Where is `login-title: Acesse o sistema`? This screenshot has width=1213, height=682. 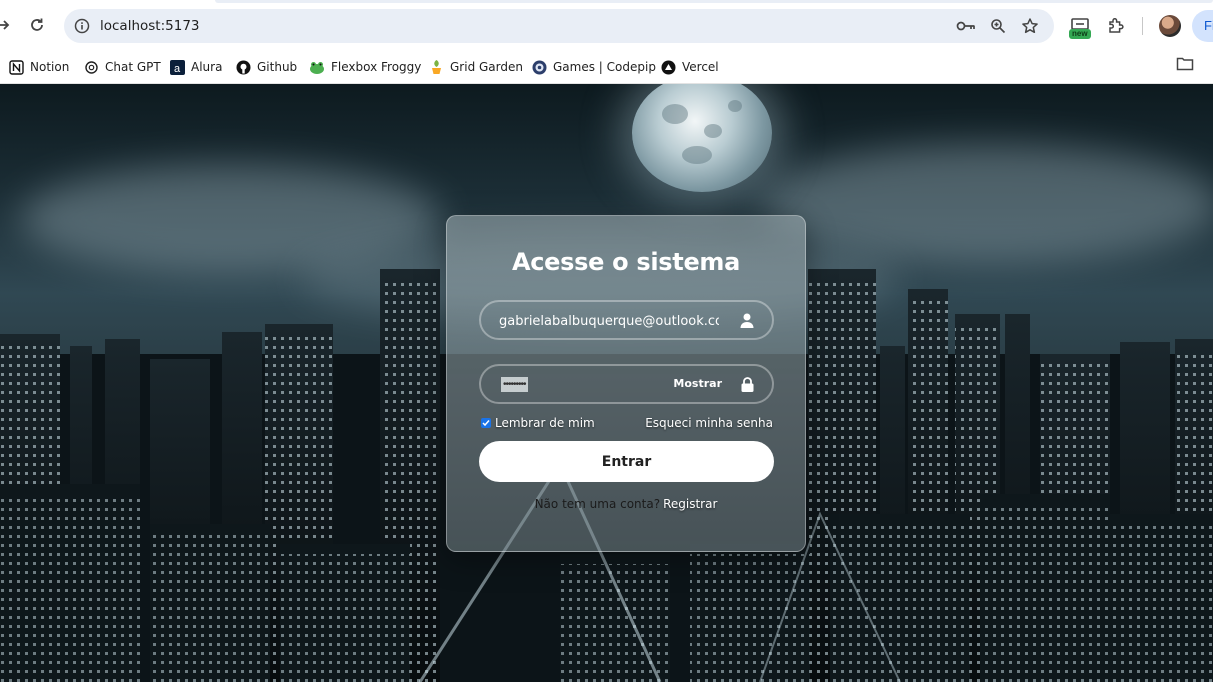 login-title: Acesse o sistema is located at coordinates (626, 262).